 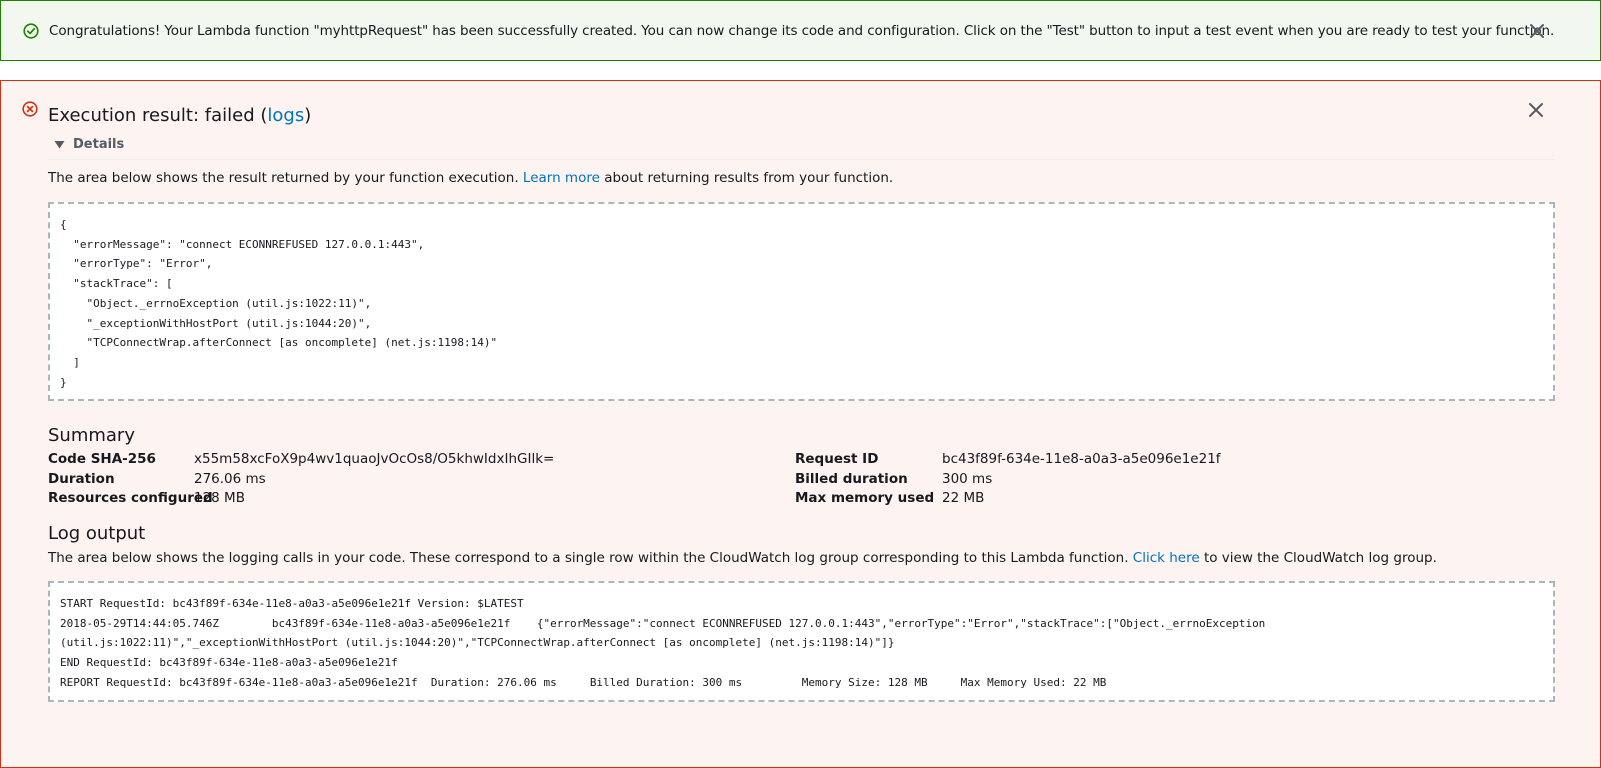 What do you see at coordinates (963, 498) in the screenshot?
I see `summary-value: 22 MB` at bounding box center [963, 498].